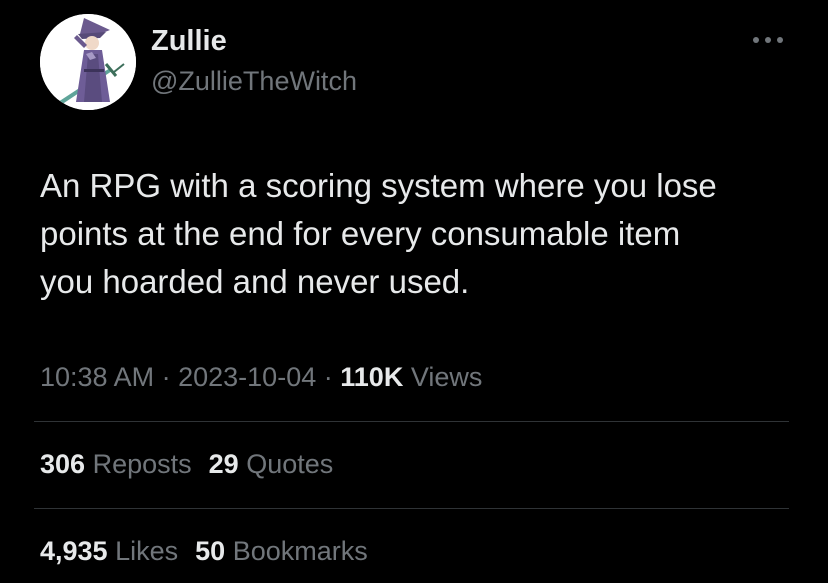 This screenshot has height=583, width=828. I want to click on views-label: Views, so click(446, 377).